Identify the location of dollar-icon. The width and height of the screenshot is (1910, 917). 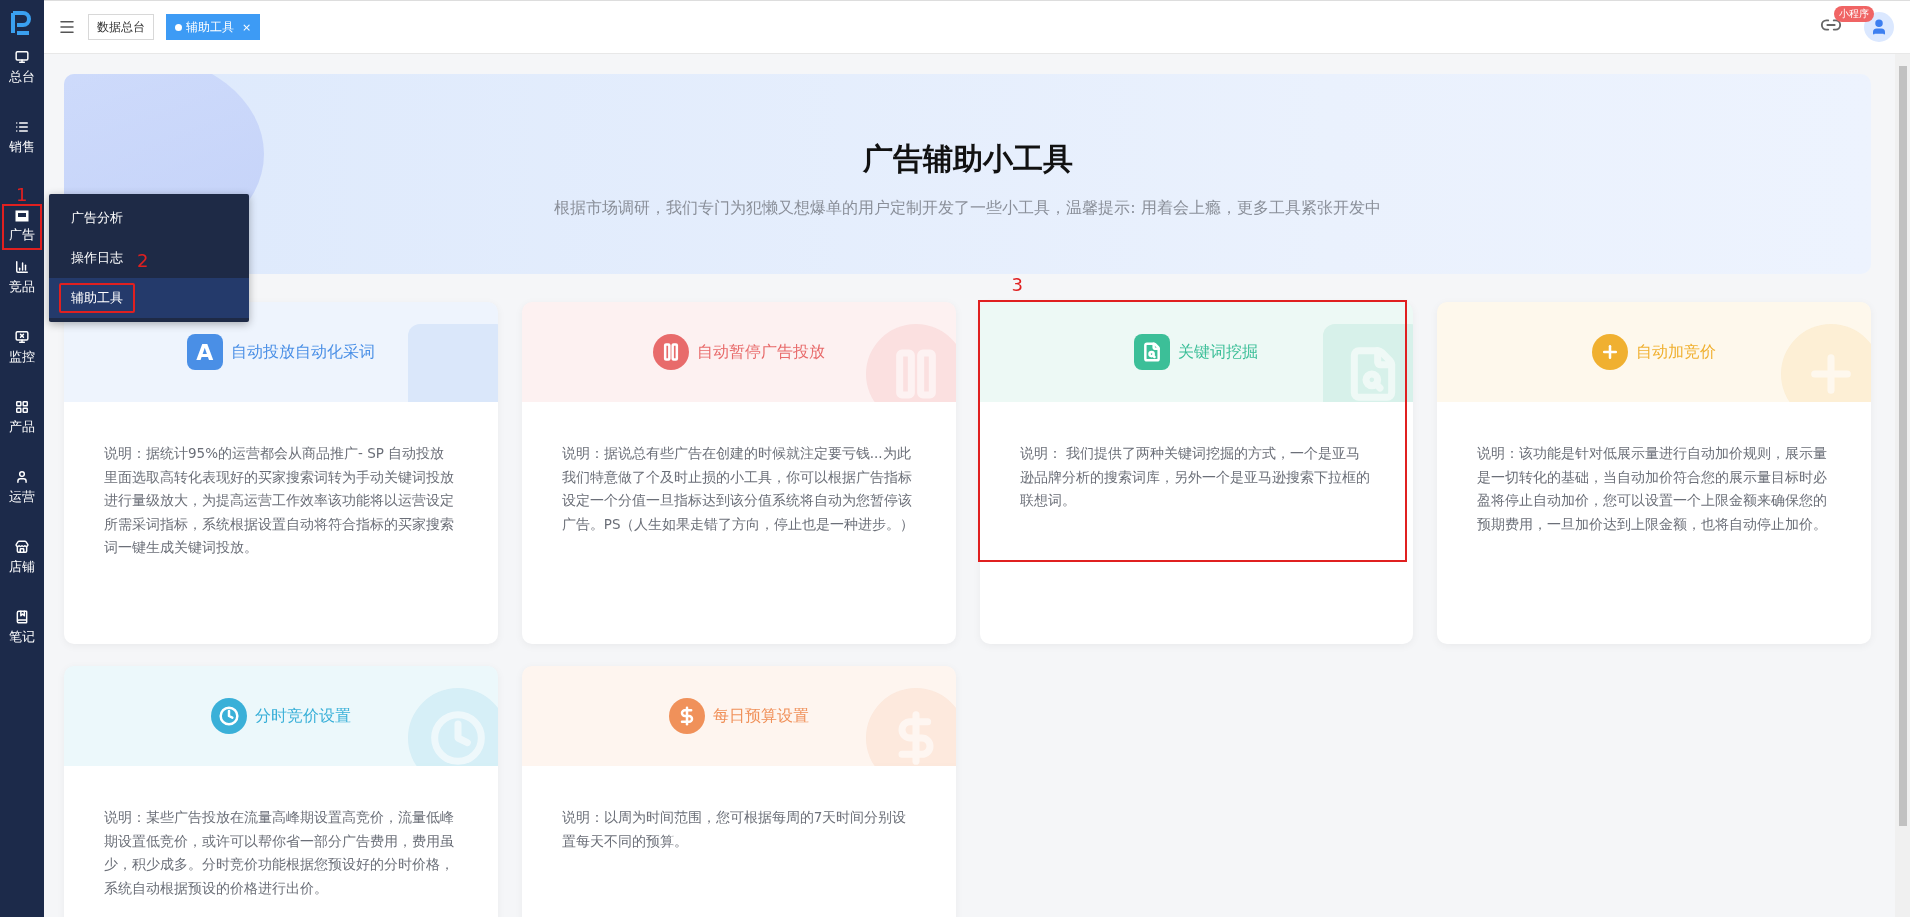
(686, 716).